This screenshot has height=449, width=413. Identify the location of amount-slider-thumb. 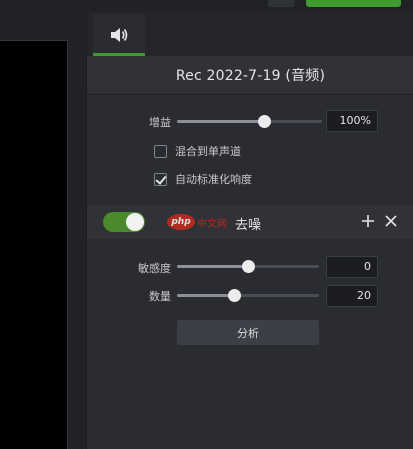
(234, 295).